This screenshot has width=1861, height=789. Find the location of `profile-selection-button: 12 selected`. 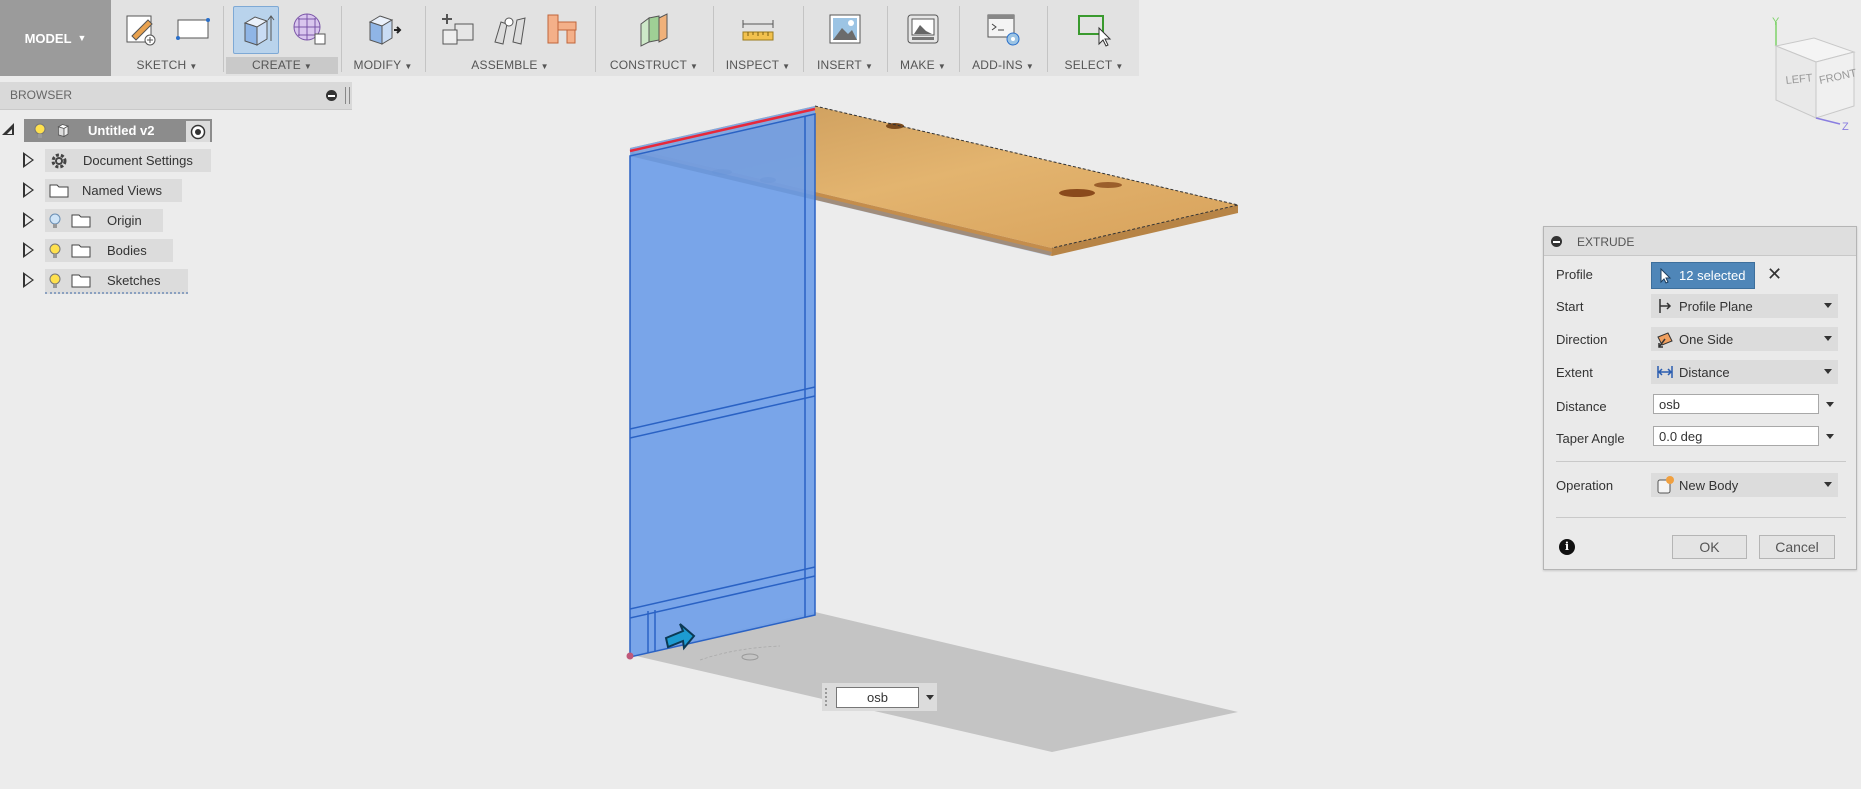

profile-selection-button: 12 selected is located at coordinates (1703, 275).